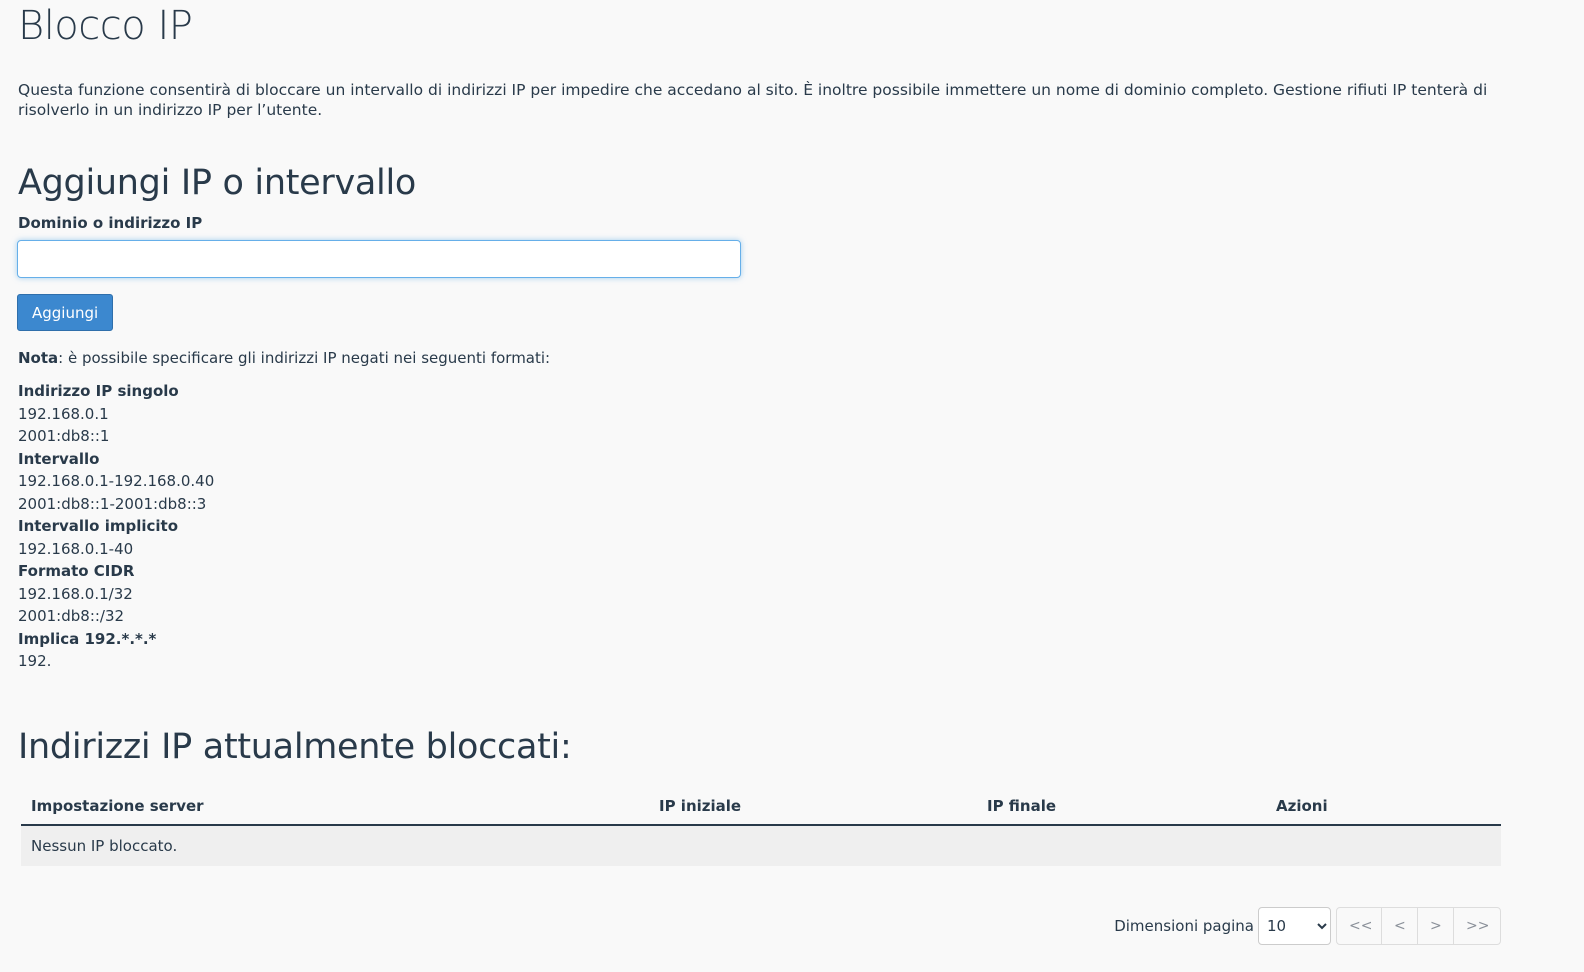  What do you see at coordinates (379, 259) in the screenshot?
I see `domain-ip-input` at bounding box center [379, 259].